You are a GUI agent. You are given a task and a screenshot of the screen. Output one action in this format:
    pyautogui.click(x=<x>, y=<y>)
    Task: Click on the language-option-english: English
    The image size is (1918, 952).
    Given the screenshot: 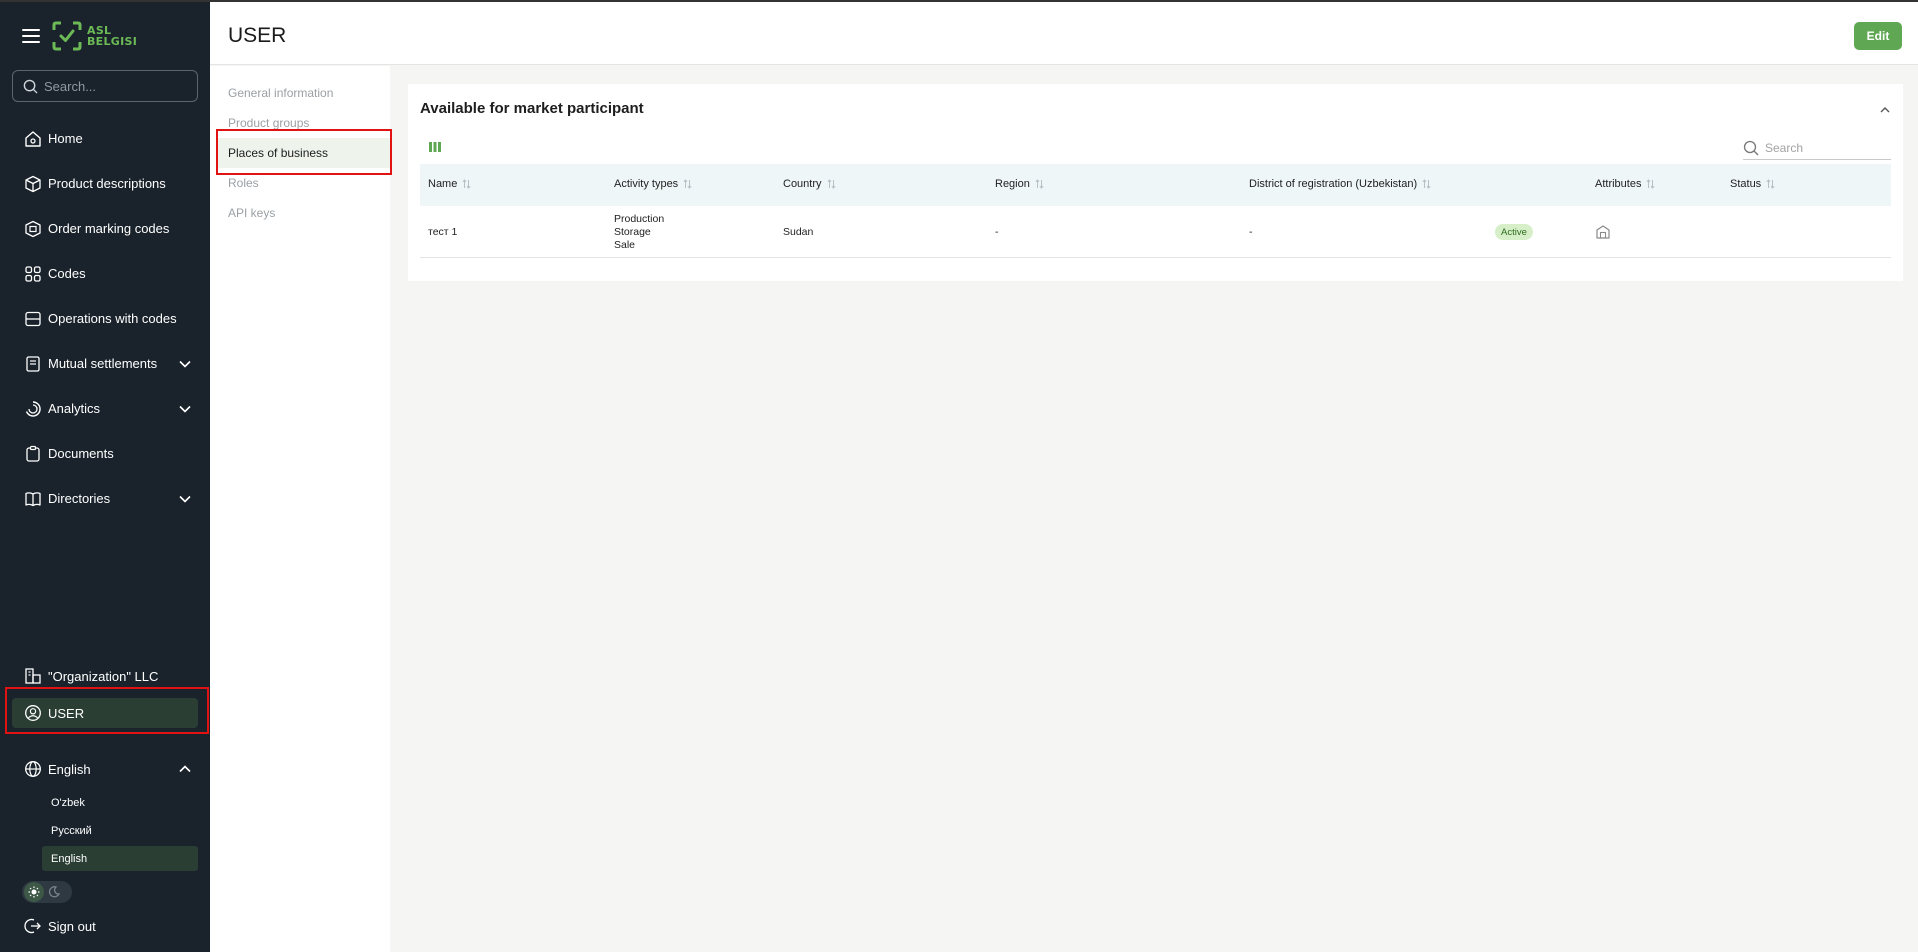 What is the action you would take?
    pyautogui.click(x=120, y=858)
    